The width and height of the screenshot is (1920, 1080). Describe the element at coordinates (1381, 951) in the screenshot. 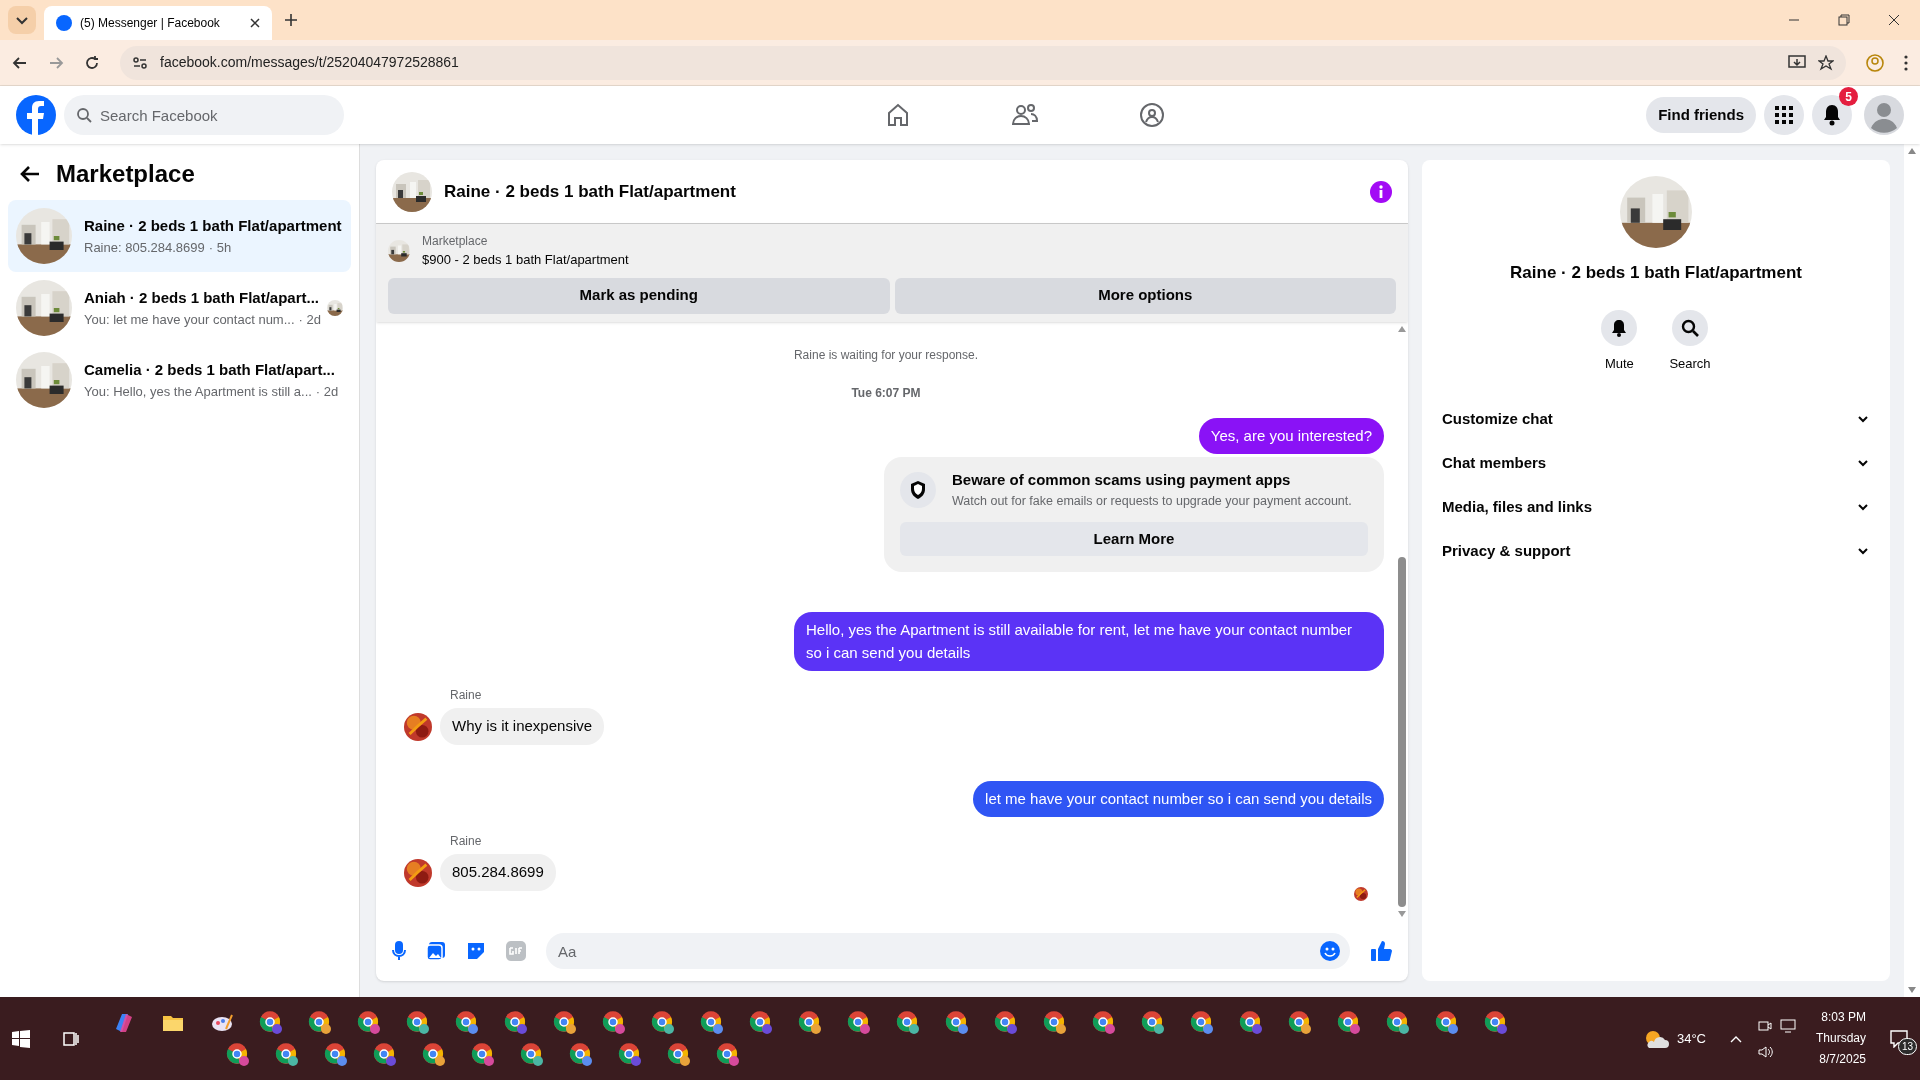

I see `thumbs-up-icon` at that location.